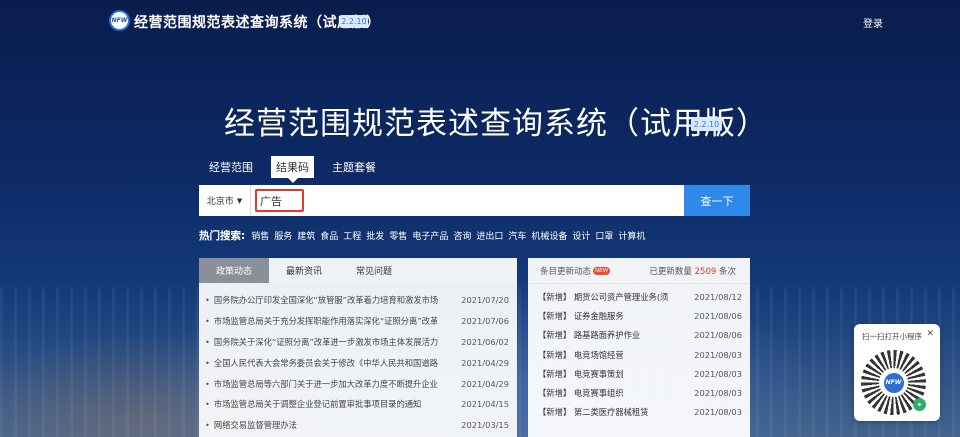 This screenshot has width=960, height=437. Describe the element at coordinates (357, 321) in the screenshot. I see `news-row: 市场监管总局关于充分发挥职能作用落实深化“证照分离”改革 2021/07/06` at that location.